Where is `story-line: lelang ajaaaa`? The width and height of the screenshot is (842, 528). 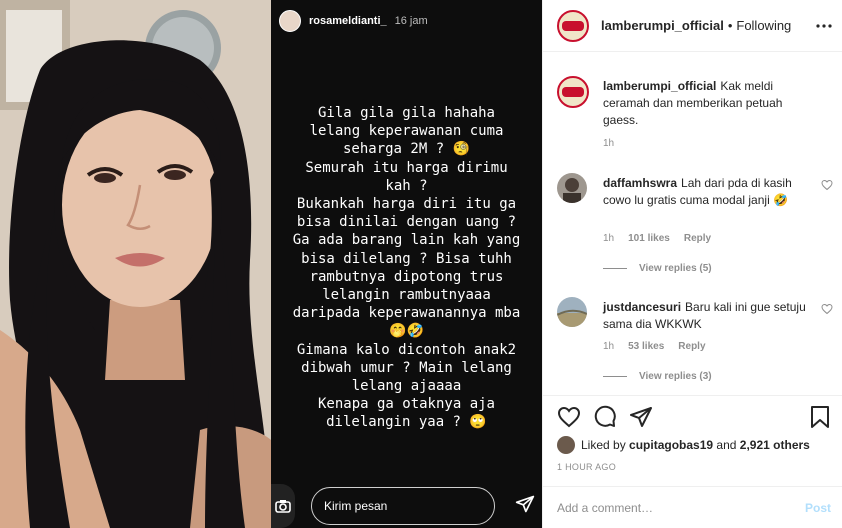
story-line: lelang ajaaaa is located at coordinates (406, 386).